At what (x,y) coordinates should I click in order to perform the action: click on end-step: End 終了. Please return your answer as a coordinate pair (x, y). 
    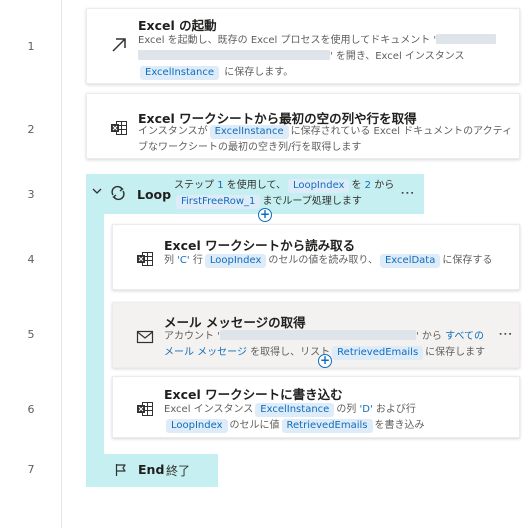
    Looking at the image, I should click on (152, 470).